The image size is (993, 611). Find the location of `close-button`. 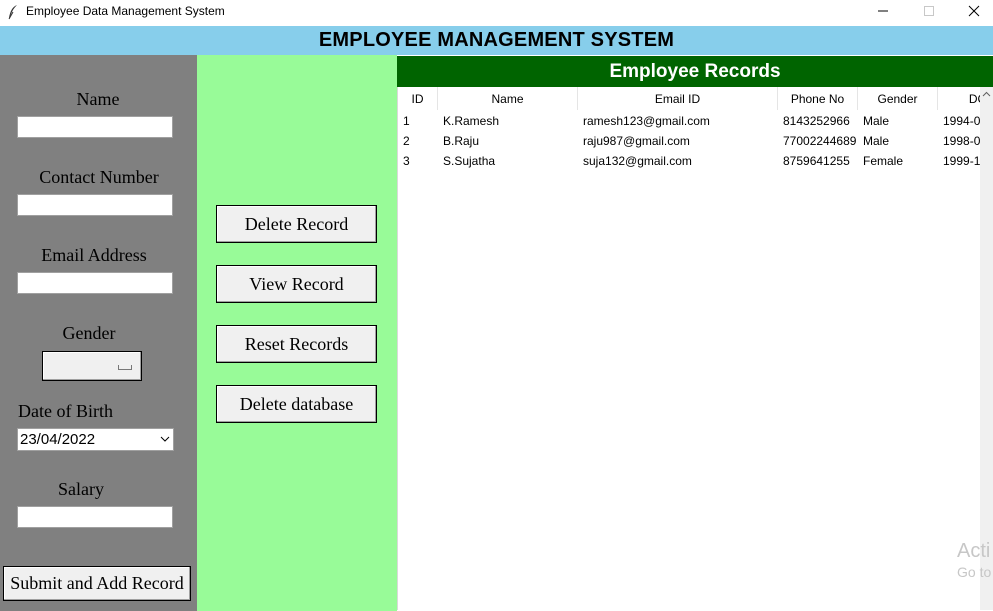

close-button is located at coordinates (972, 11).